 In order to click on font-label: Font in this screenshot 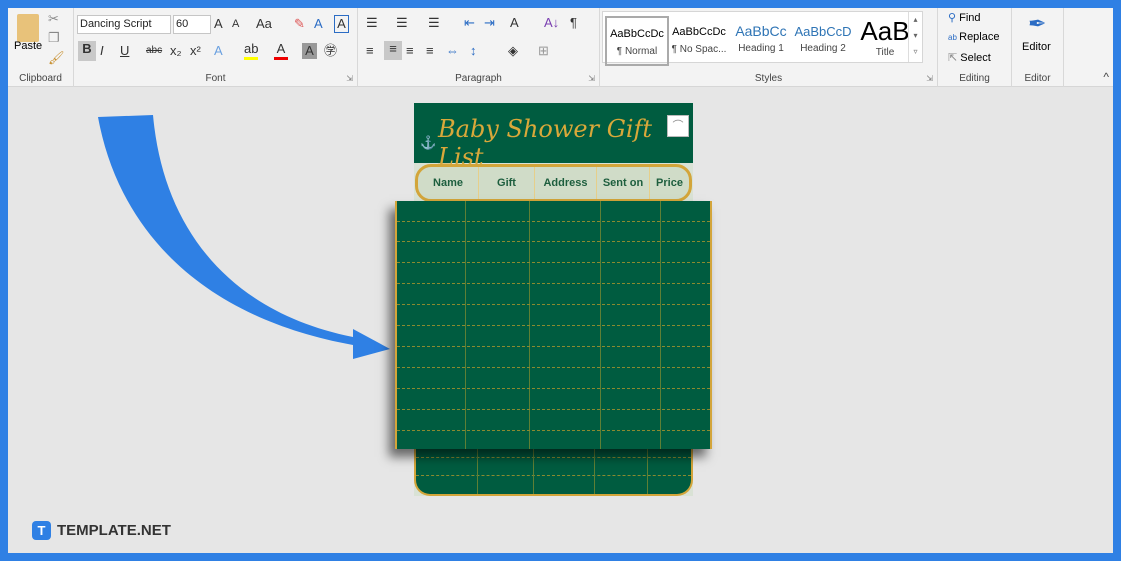, I will do `click(215, 78)`.